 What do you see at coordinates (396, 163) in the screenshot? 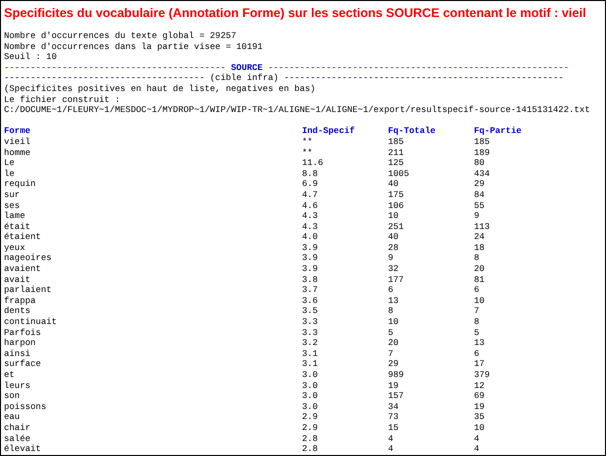
I see `table-cell: 125` at bounding box center [396, 163].